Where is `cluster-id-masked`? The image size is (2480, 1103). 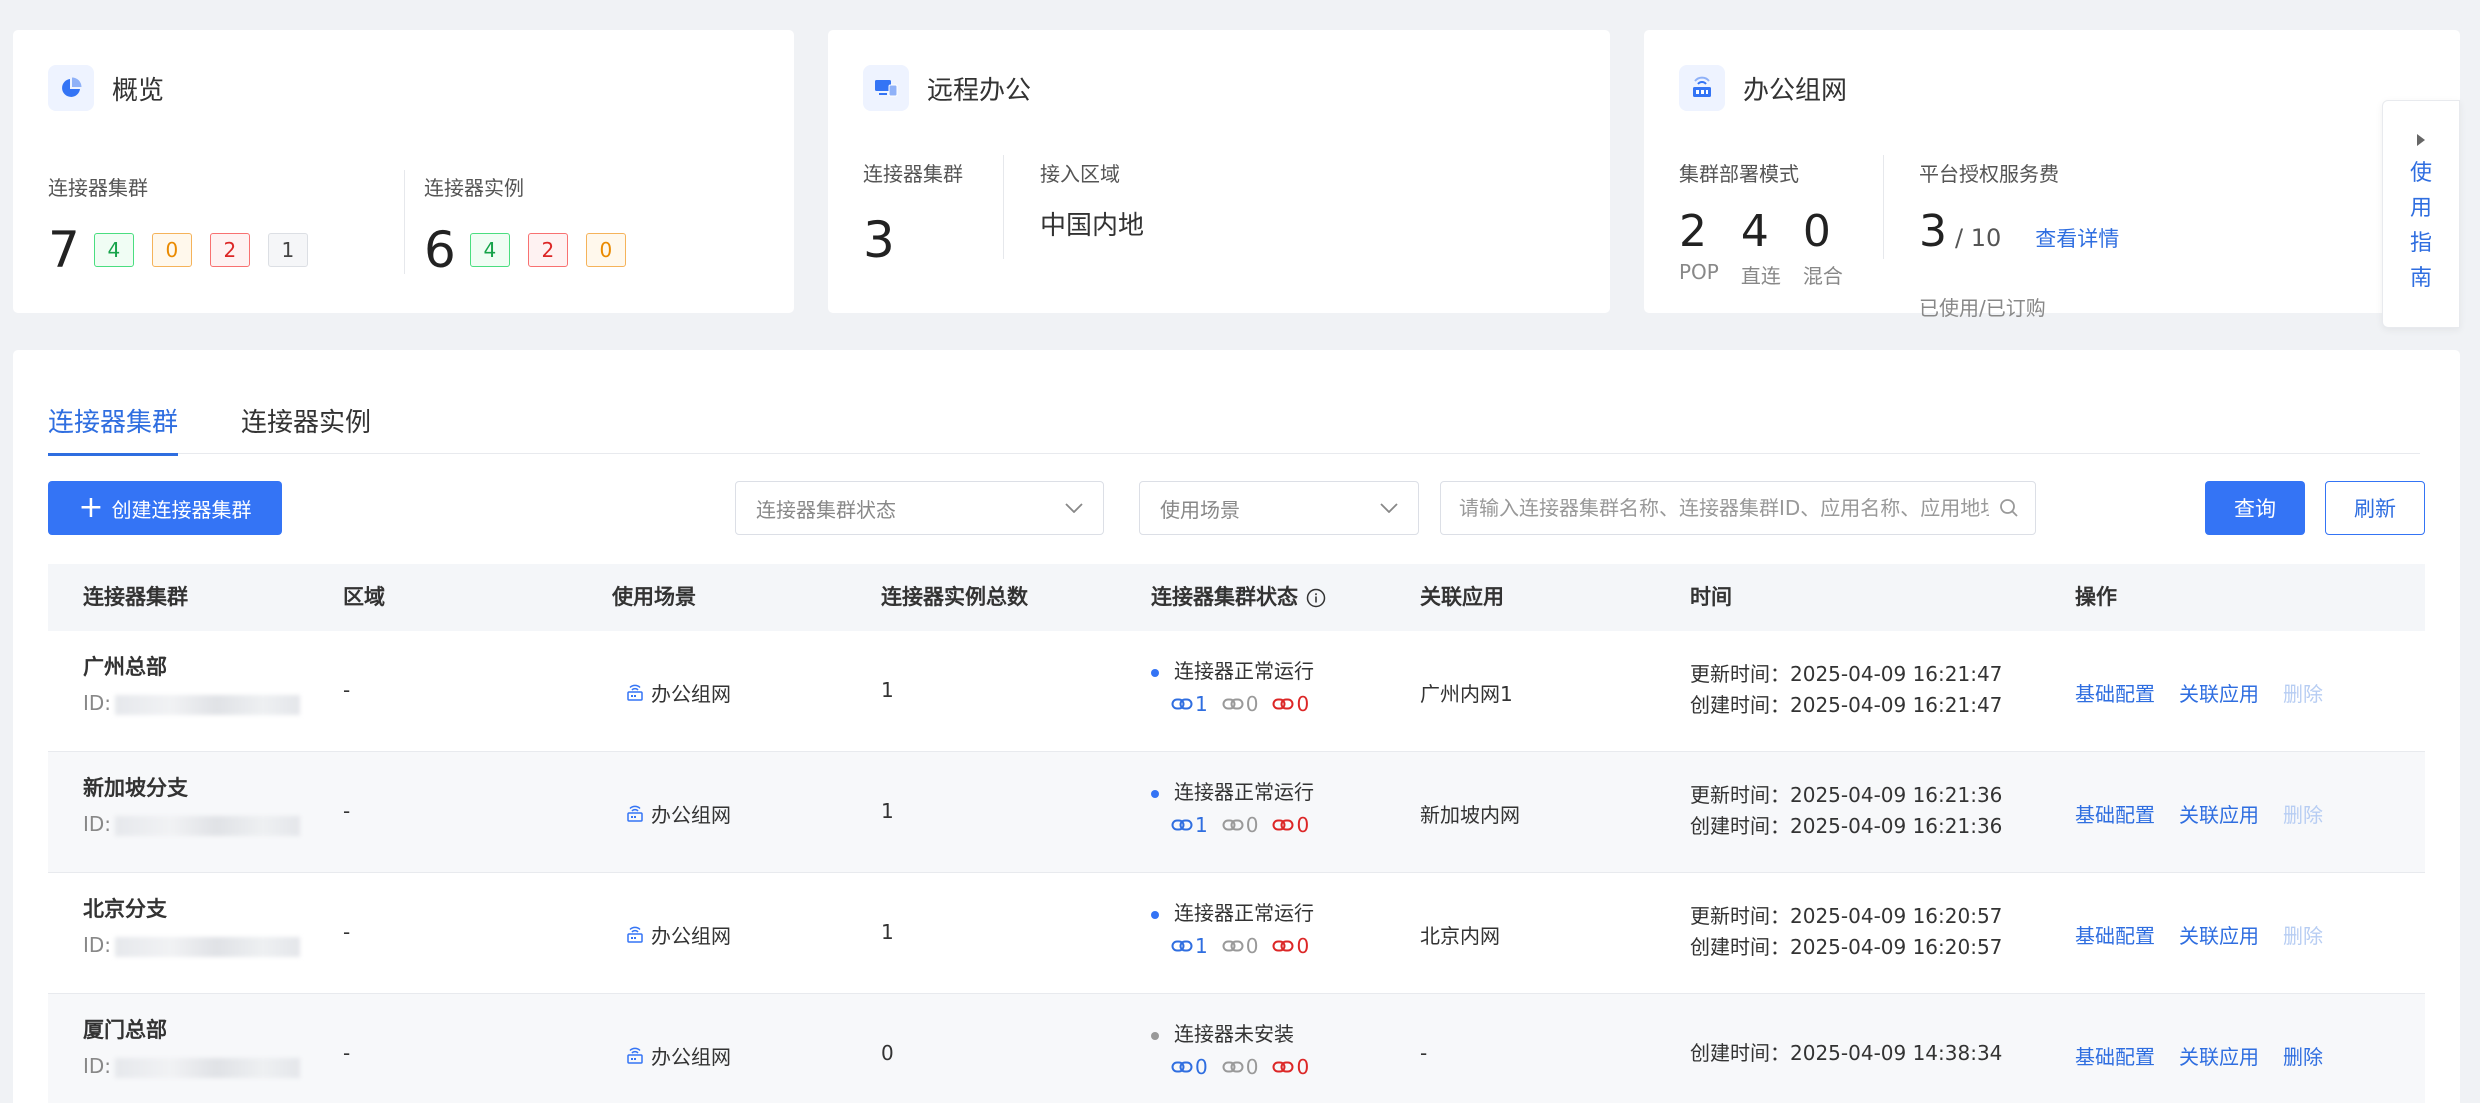 cluster-id-masked is located at coordinates (208, 704).